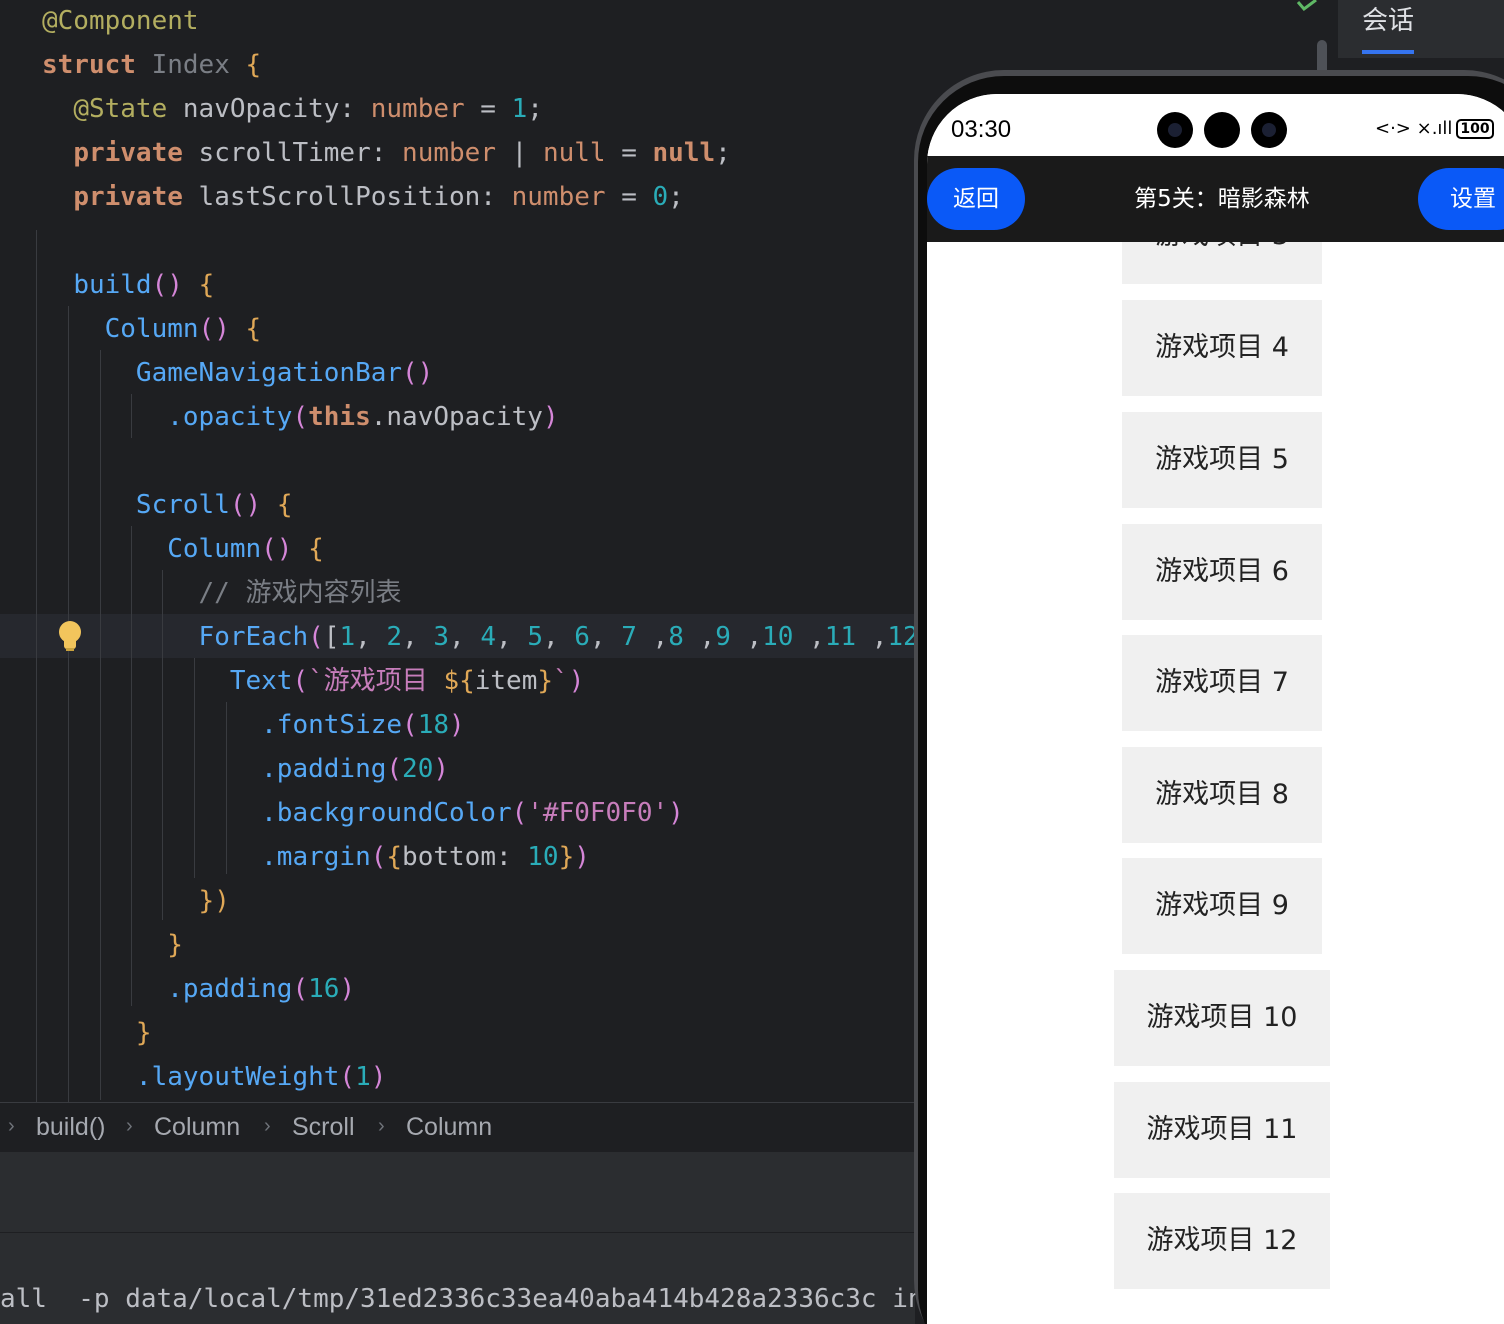  What do you see at coordinates (292, 109) in the screenshot?
I see `code-line: @State navOpacity: number = 1;` at bounding box center [292, 109].